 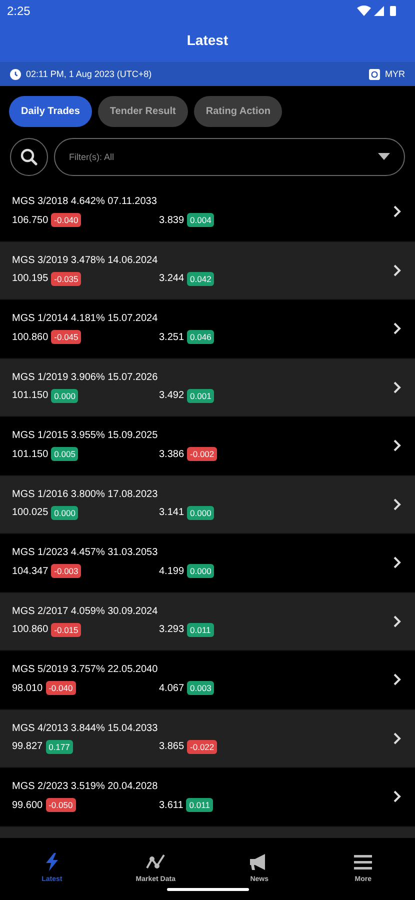 I want to click on price: 98.010, so click(x=27, y=688).